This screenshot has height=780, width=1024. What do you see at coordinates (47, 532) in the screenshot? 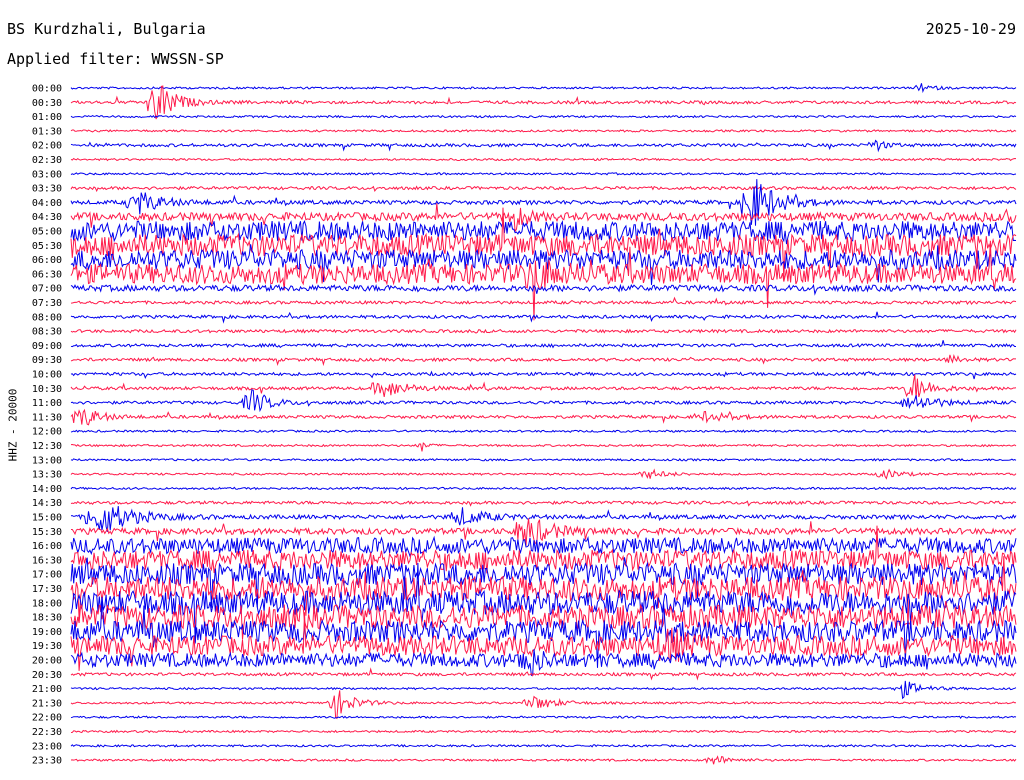
I see `time-tick-label: 15:30` at bounding box center [47, 532].